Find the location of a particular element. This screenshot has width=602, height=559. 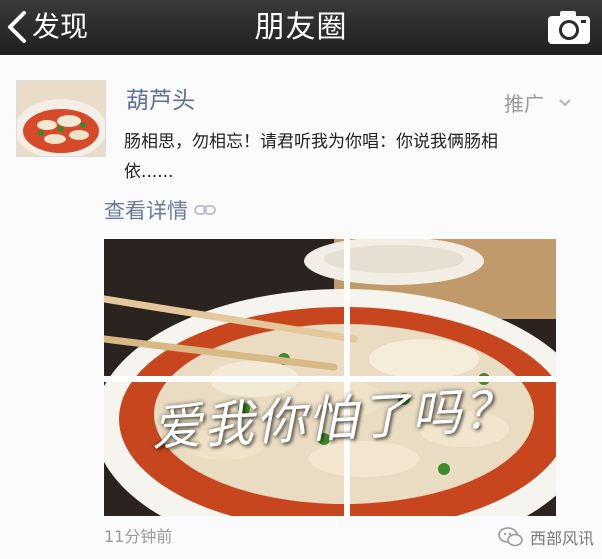

watermark-text: 西部风讯 is located at coordinates (561, 538).